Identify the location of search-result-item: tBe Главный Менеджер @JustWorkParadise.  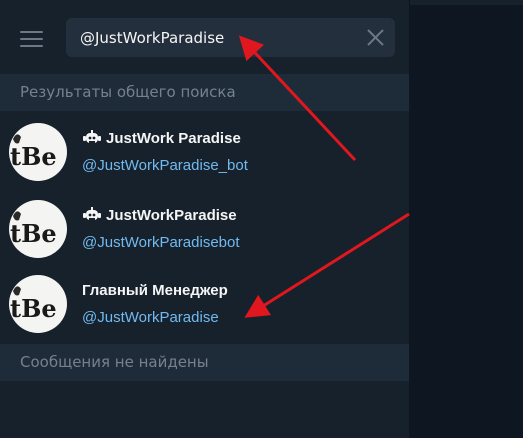
(204, 304).